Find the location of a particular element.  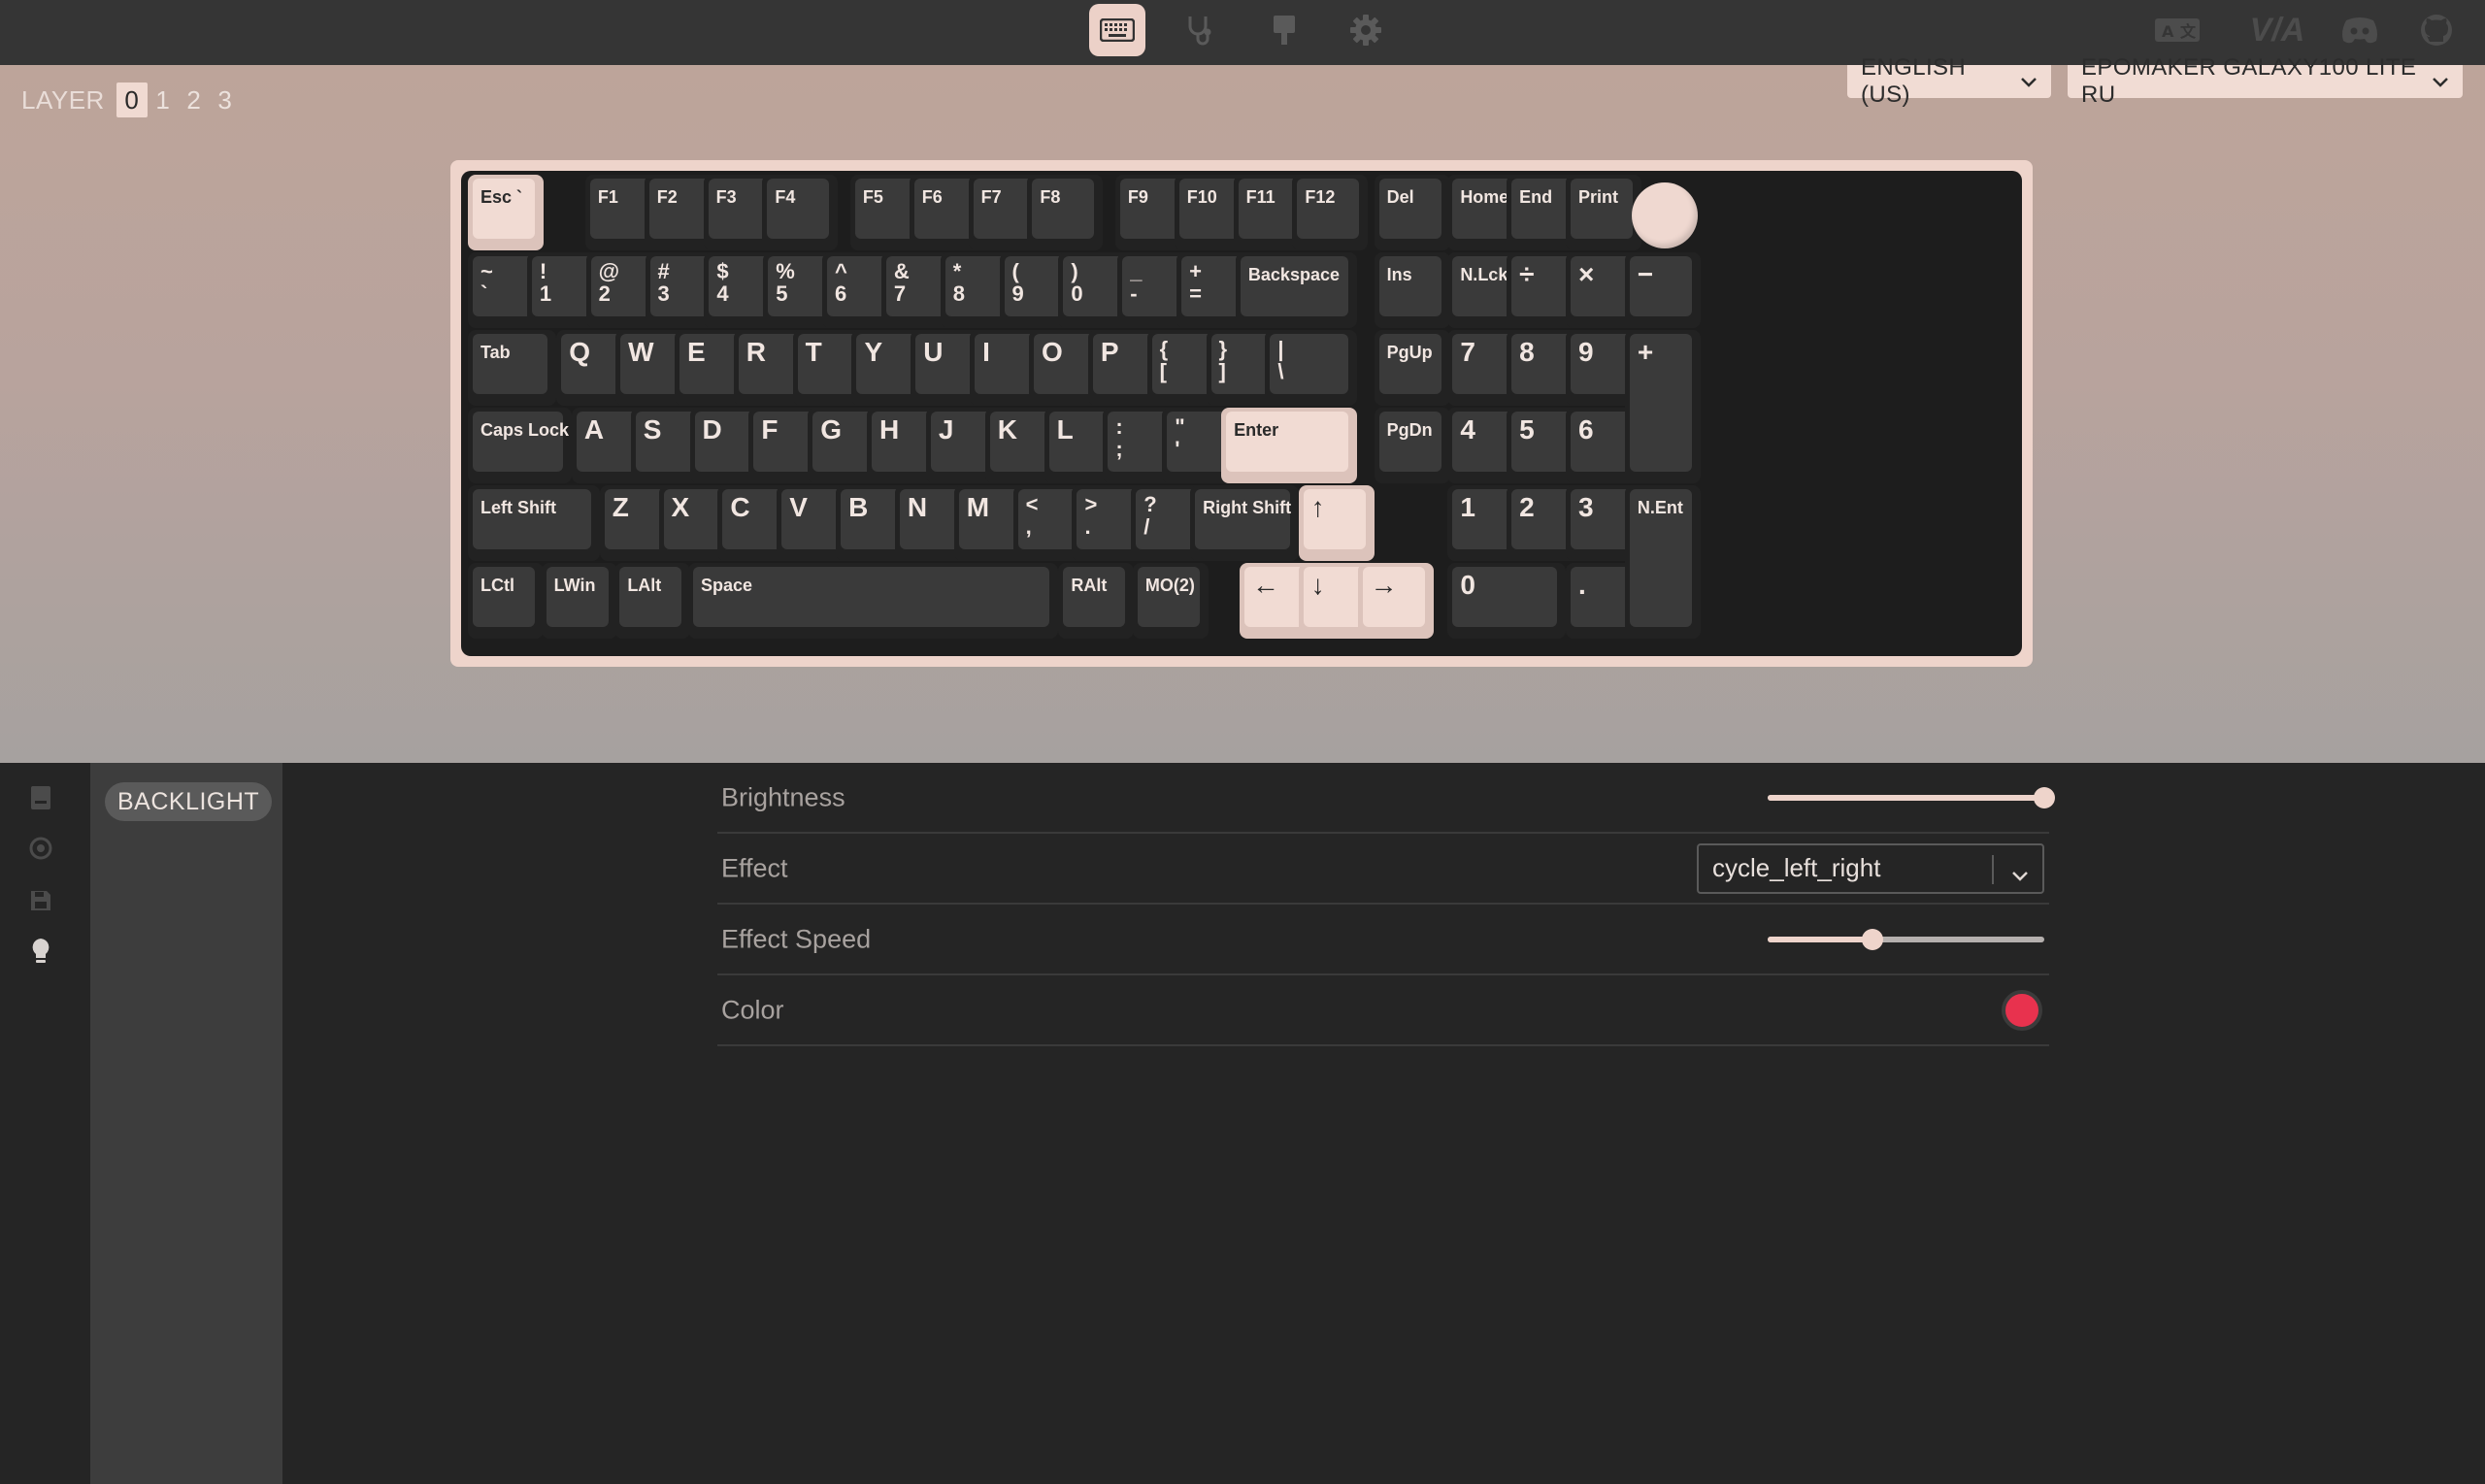

key-ins: Ins is located at coordinates (1412, 290).